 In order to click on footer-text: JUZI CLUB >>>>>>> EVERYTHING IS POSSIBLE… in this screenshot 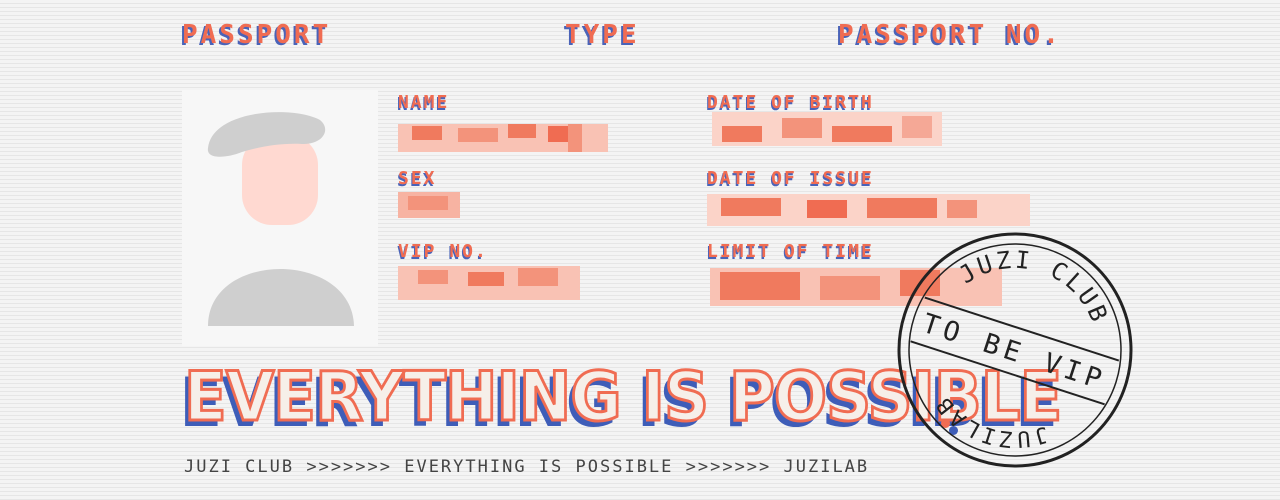, I will do `click(527, 467)`.